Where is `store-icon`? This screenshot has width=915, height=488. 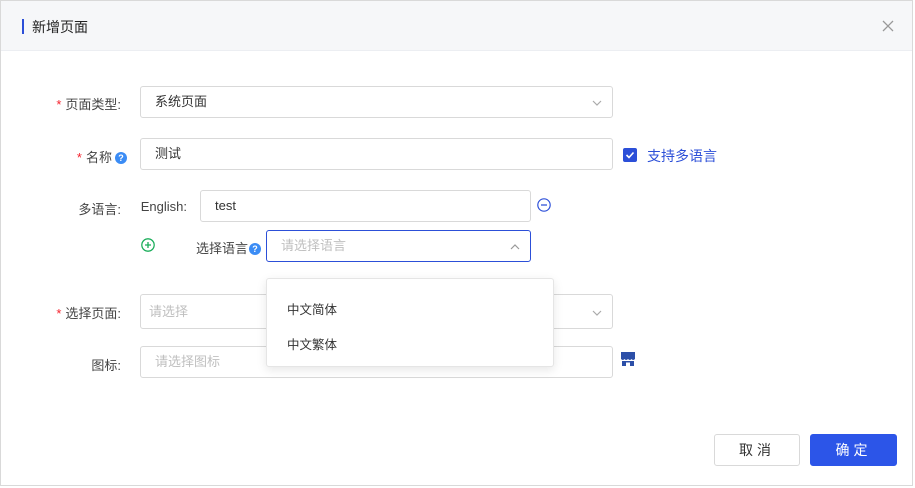
store-icon is located at coordinates (628, 359).